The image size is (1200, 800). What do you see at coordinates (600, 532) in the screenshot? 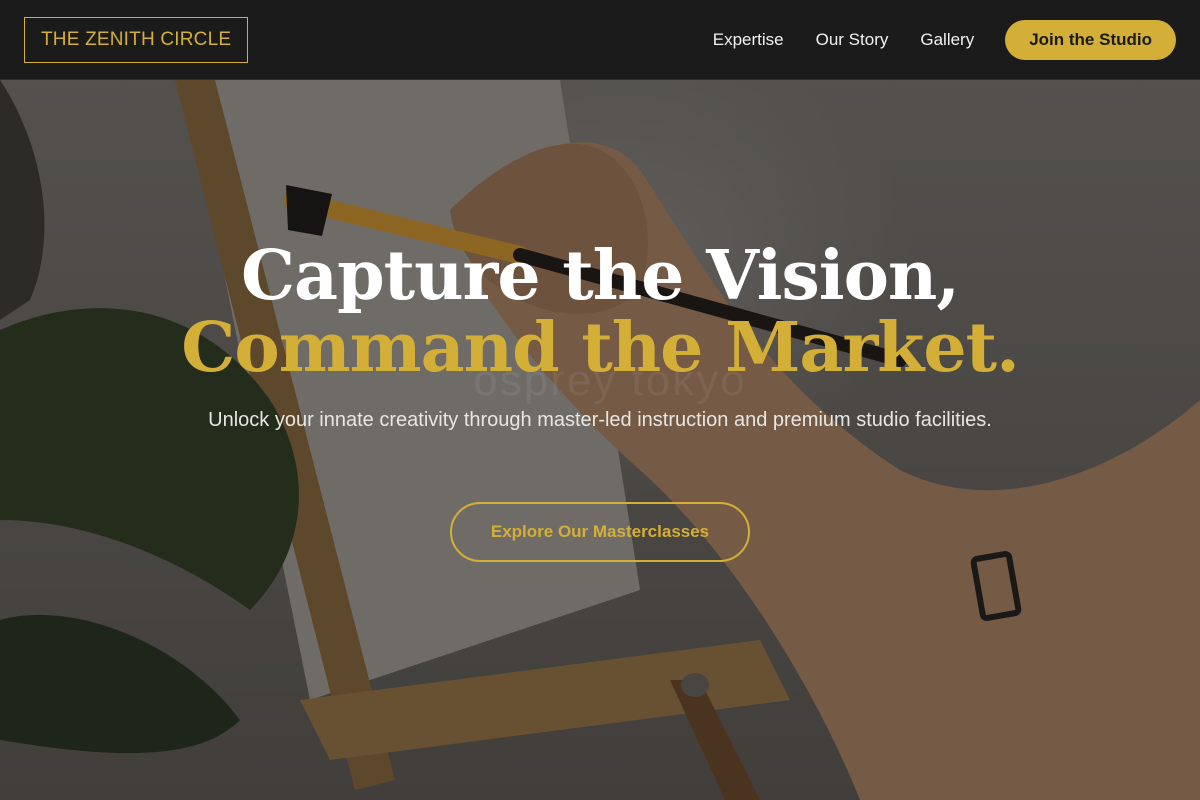
I see `explore-masterclasses-button: Explore Our Masterclasses` at bounding box center [600, 532].